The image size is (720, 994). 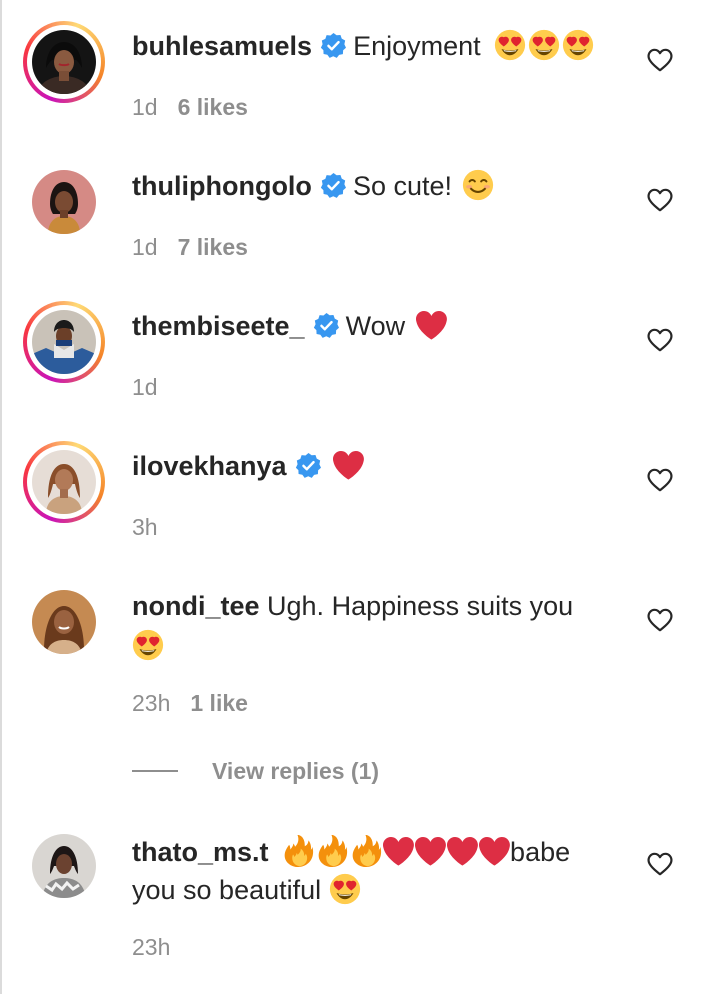 I want to click on emoji-group, so click(x=541, y=46).